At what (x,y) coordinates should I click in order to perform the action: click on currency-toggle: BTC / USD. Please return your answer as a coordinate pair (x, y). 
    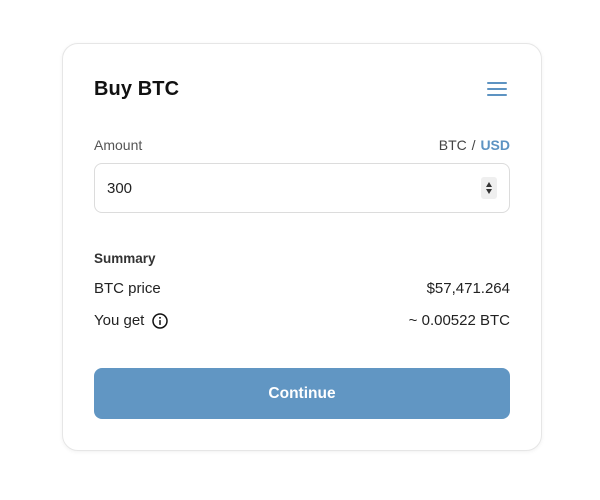
    Looking at the image, I should click on (474, 145).